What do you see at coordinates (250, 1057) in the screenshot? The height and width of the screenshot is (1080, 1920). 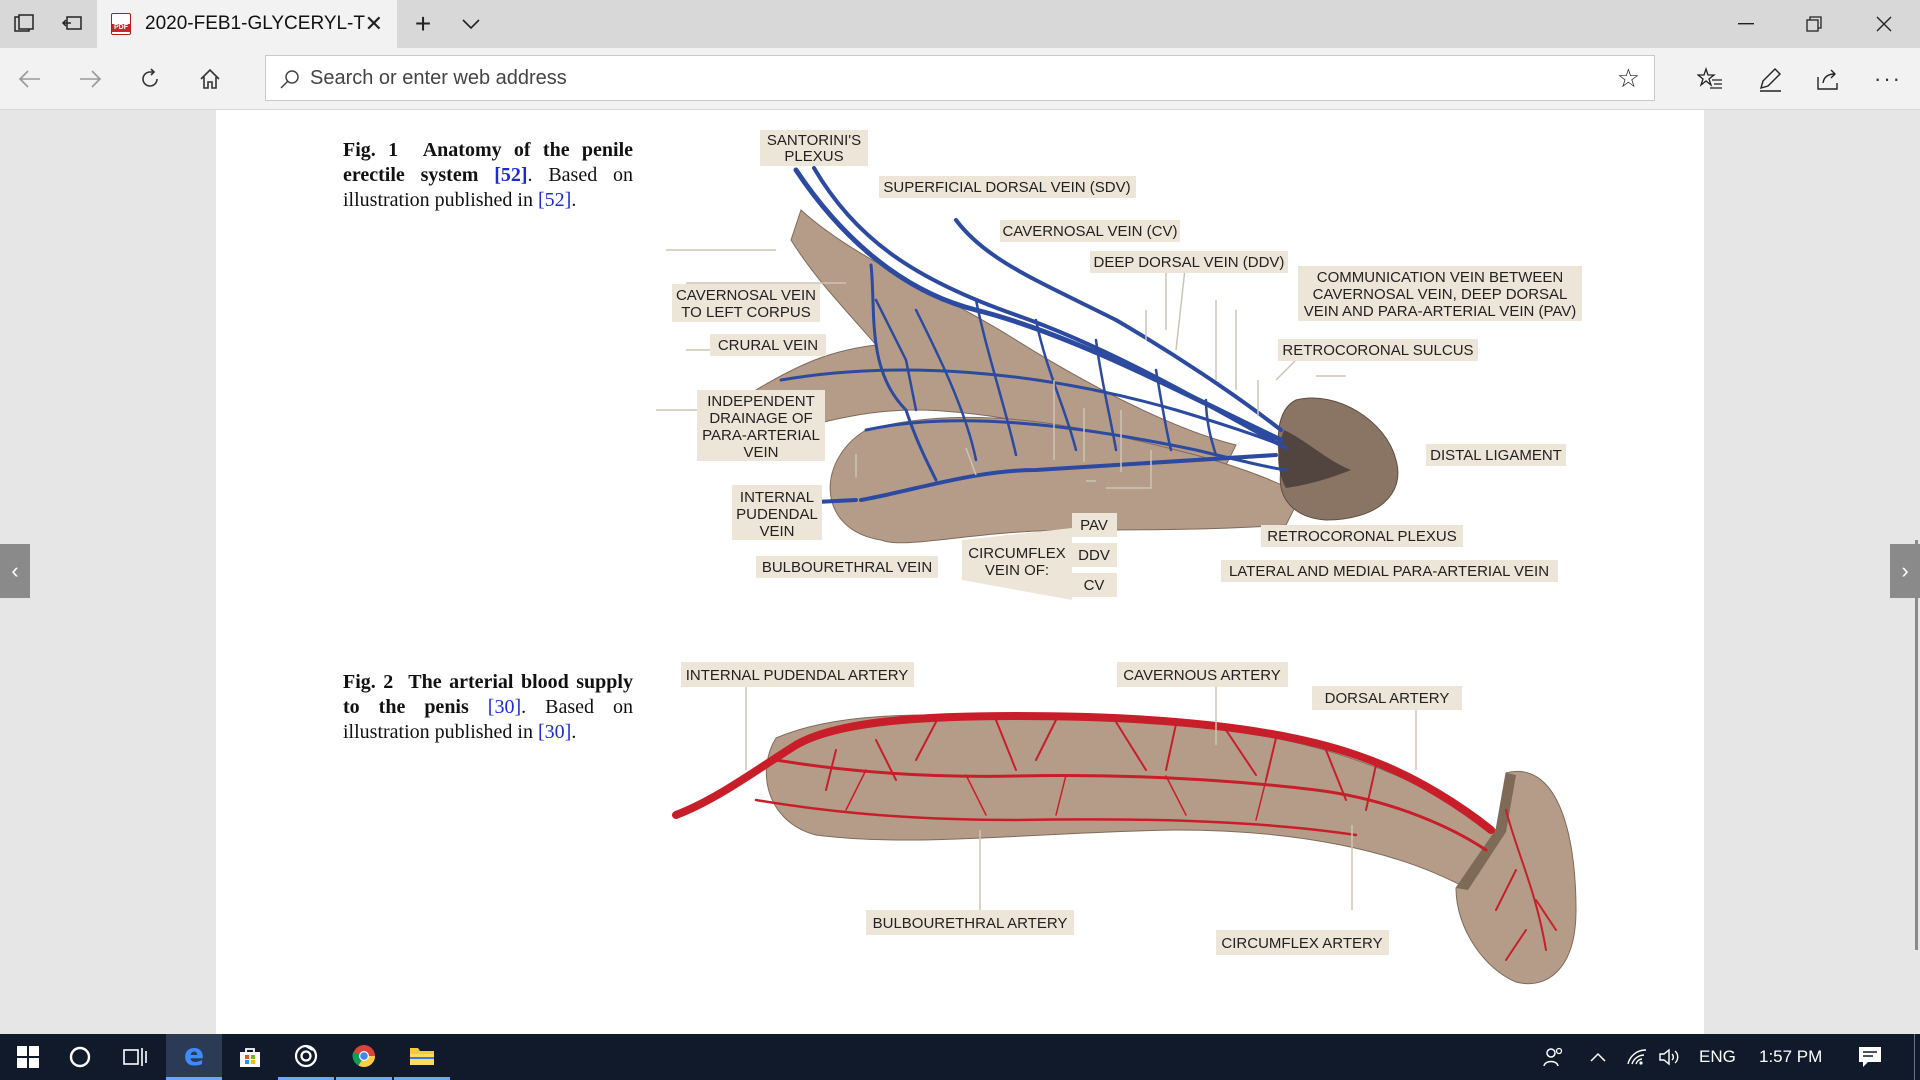 I see `store-bag-icon` at bounding box center [250, 1057].